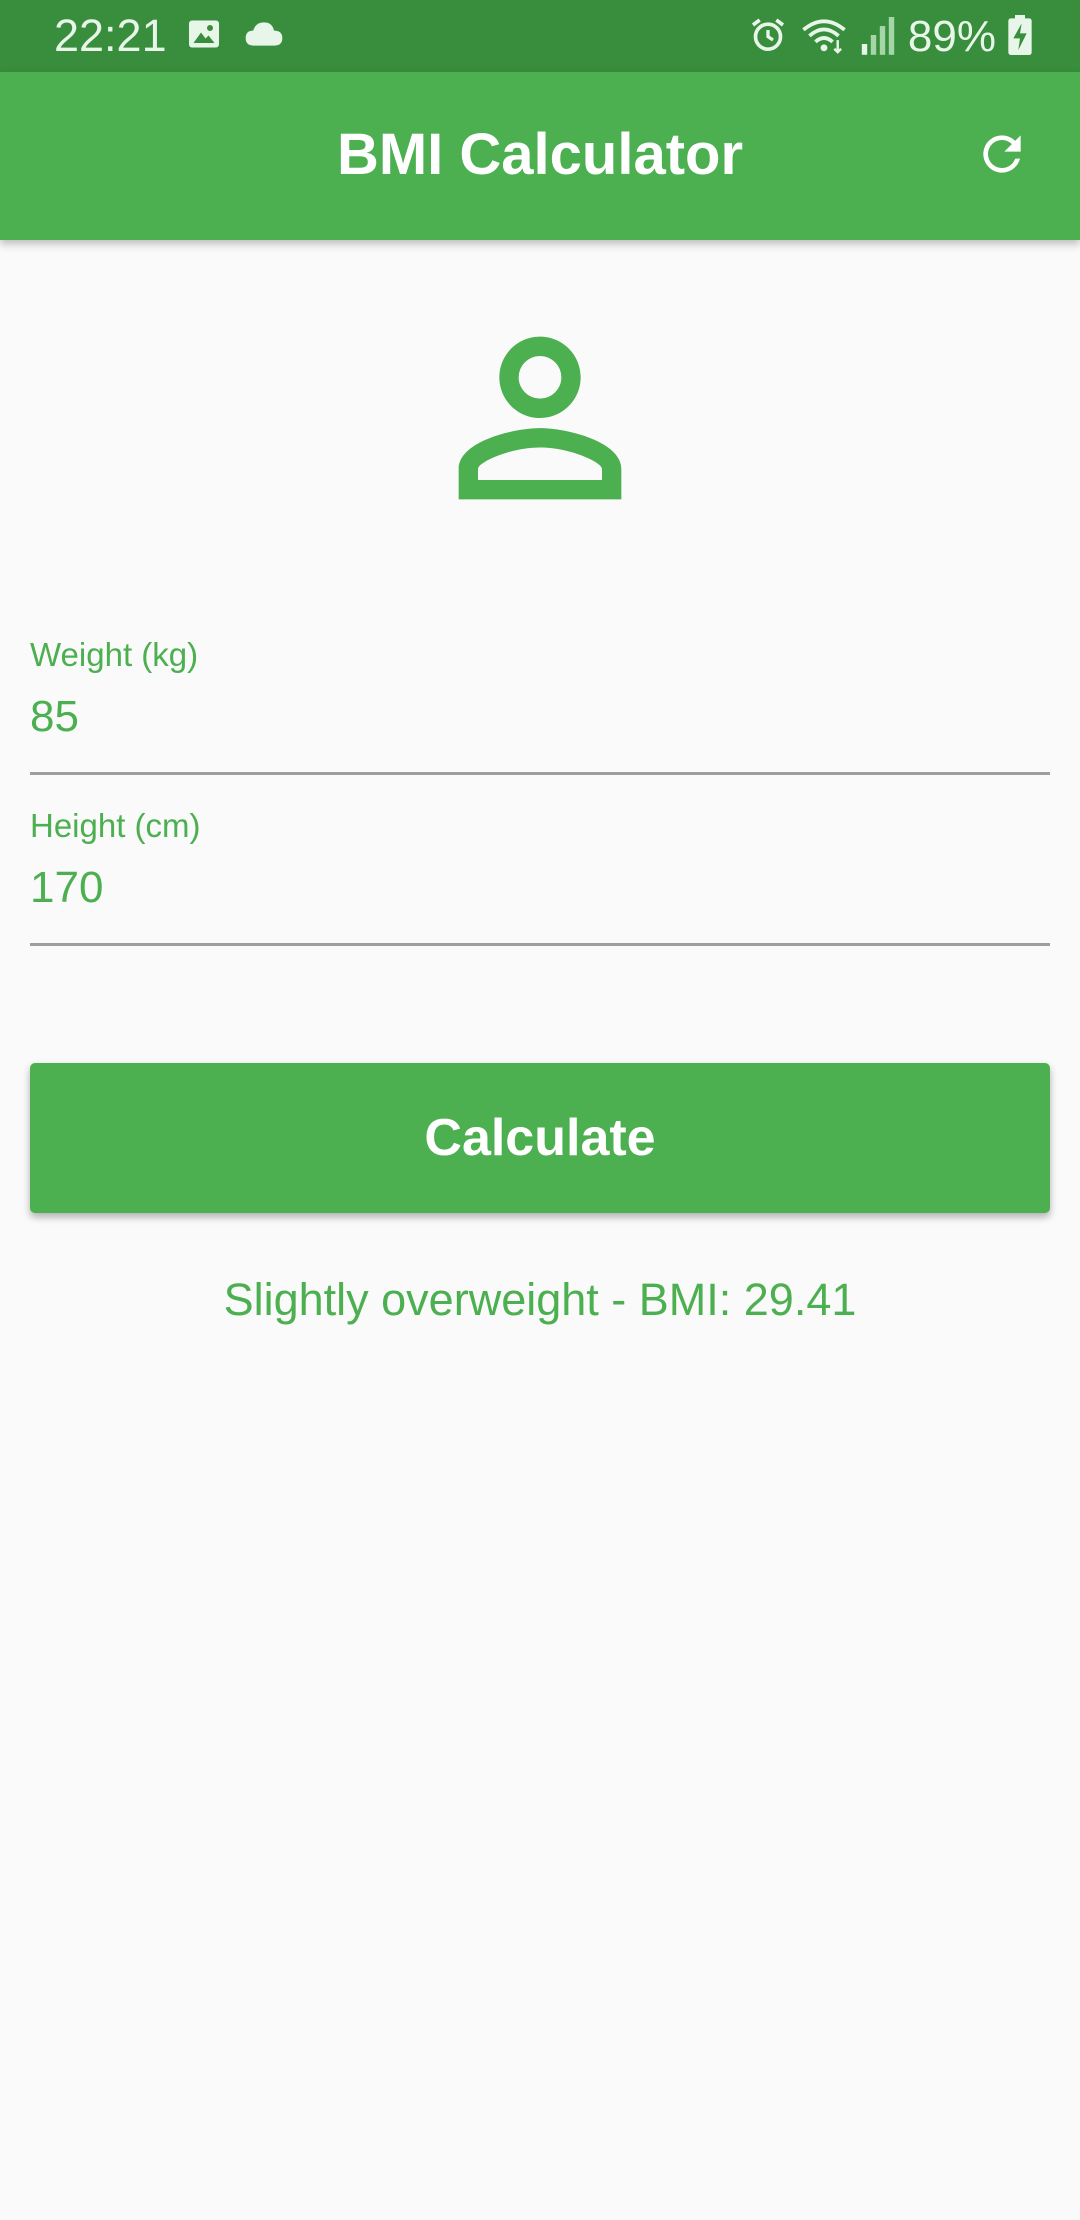 The image size is (1080, 2220). I want to click on image-icon, so click(204, 36).